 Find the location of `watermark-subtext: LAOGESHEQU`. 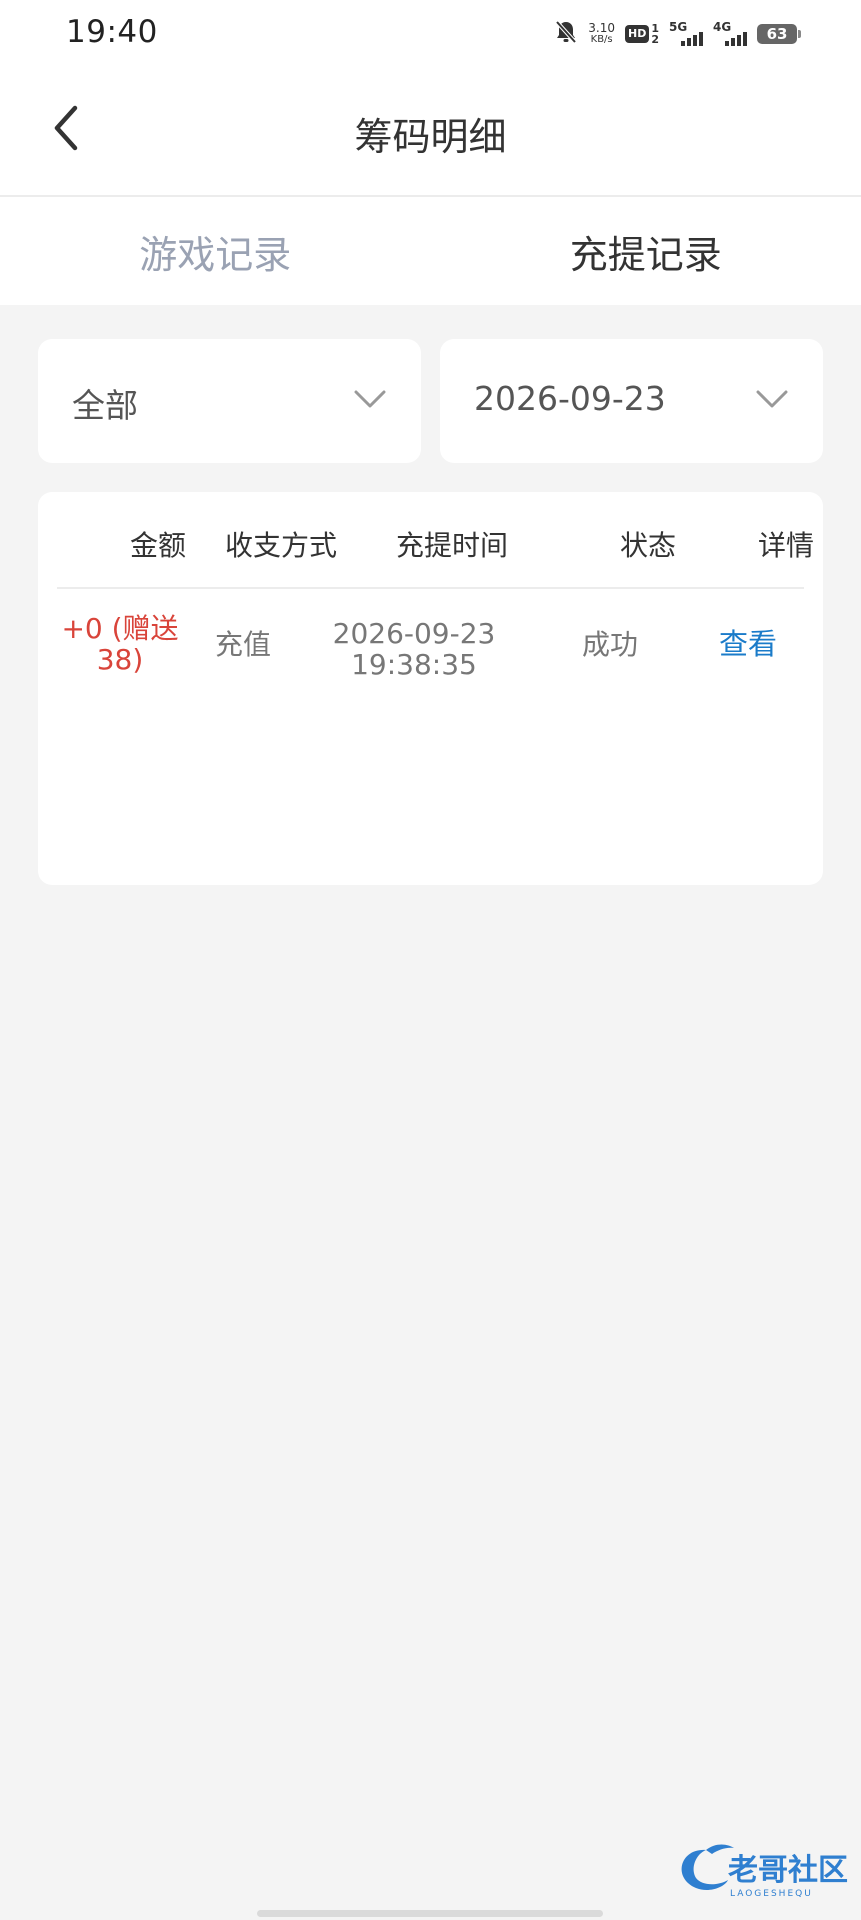

watermark-subtext: LAOGESHEQU is located at coordinates (771, 1894).